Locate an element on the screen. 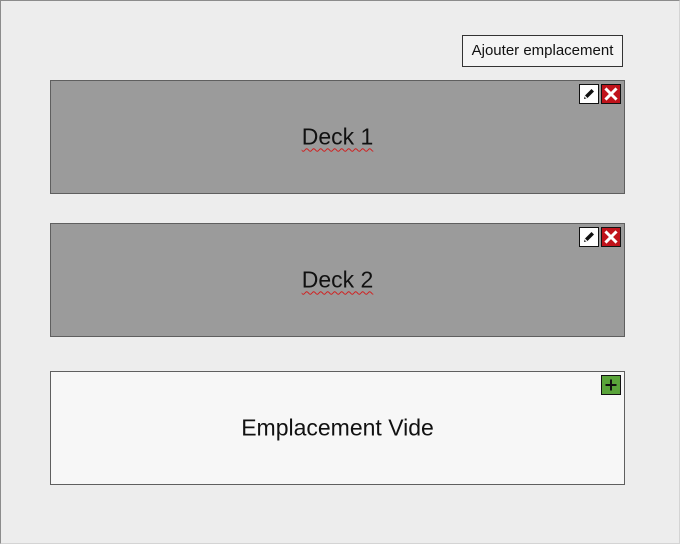 The width and height of the screenshot is (680, 544). slot-label-text: Emplacement Vide is located at coordinates (337, 427).